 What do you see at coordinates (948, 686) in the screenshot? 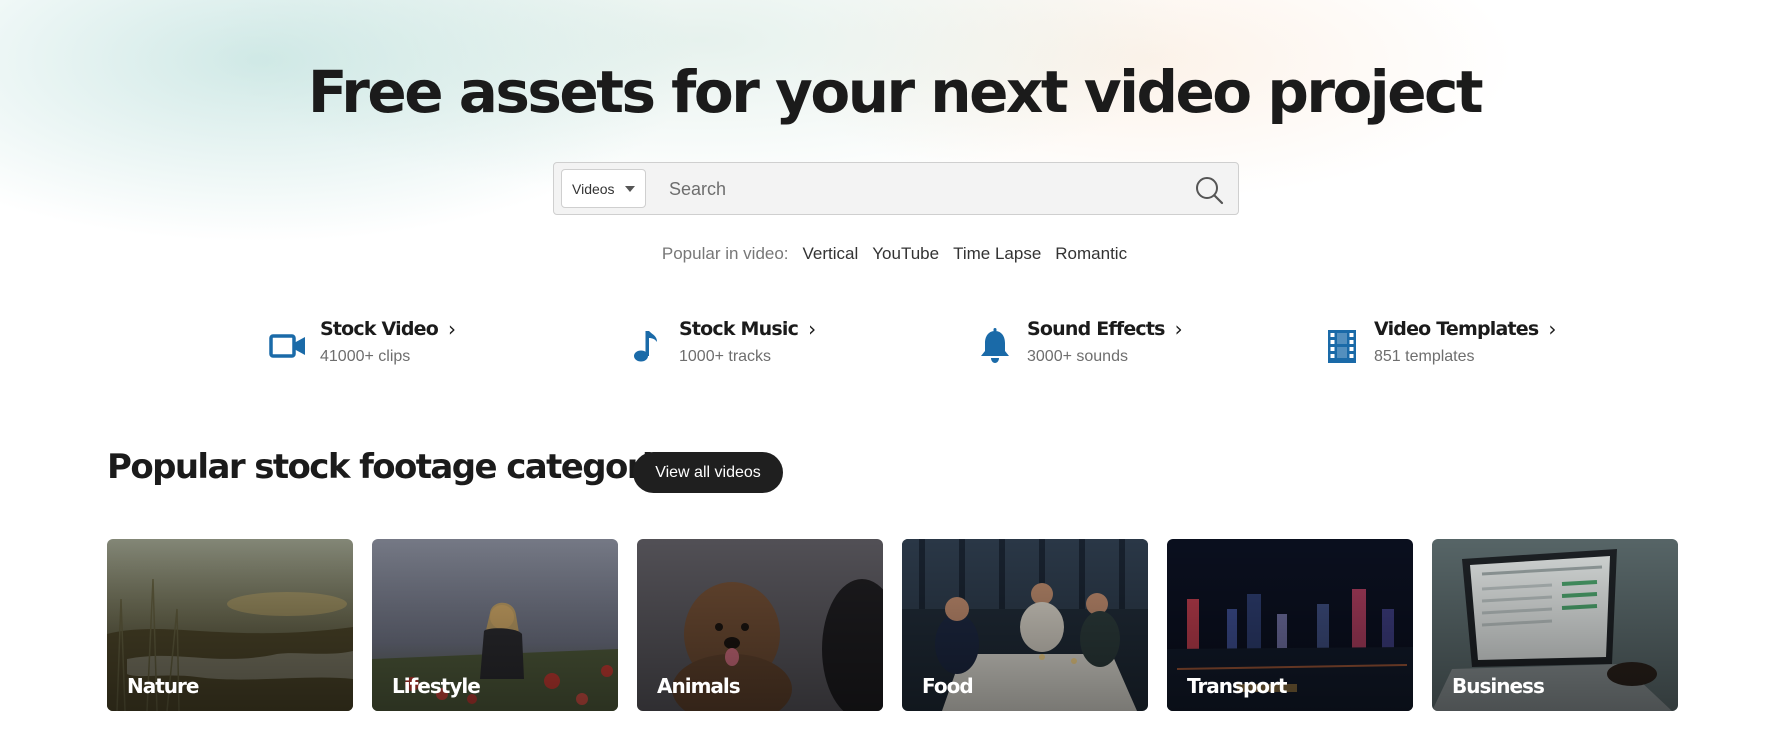
I see `category-label-food: Food` at bounding box center [948, 686].